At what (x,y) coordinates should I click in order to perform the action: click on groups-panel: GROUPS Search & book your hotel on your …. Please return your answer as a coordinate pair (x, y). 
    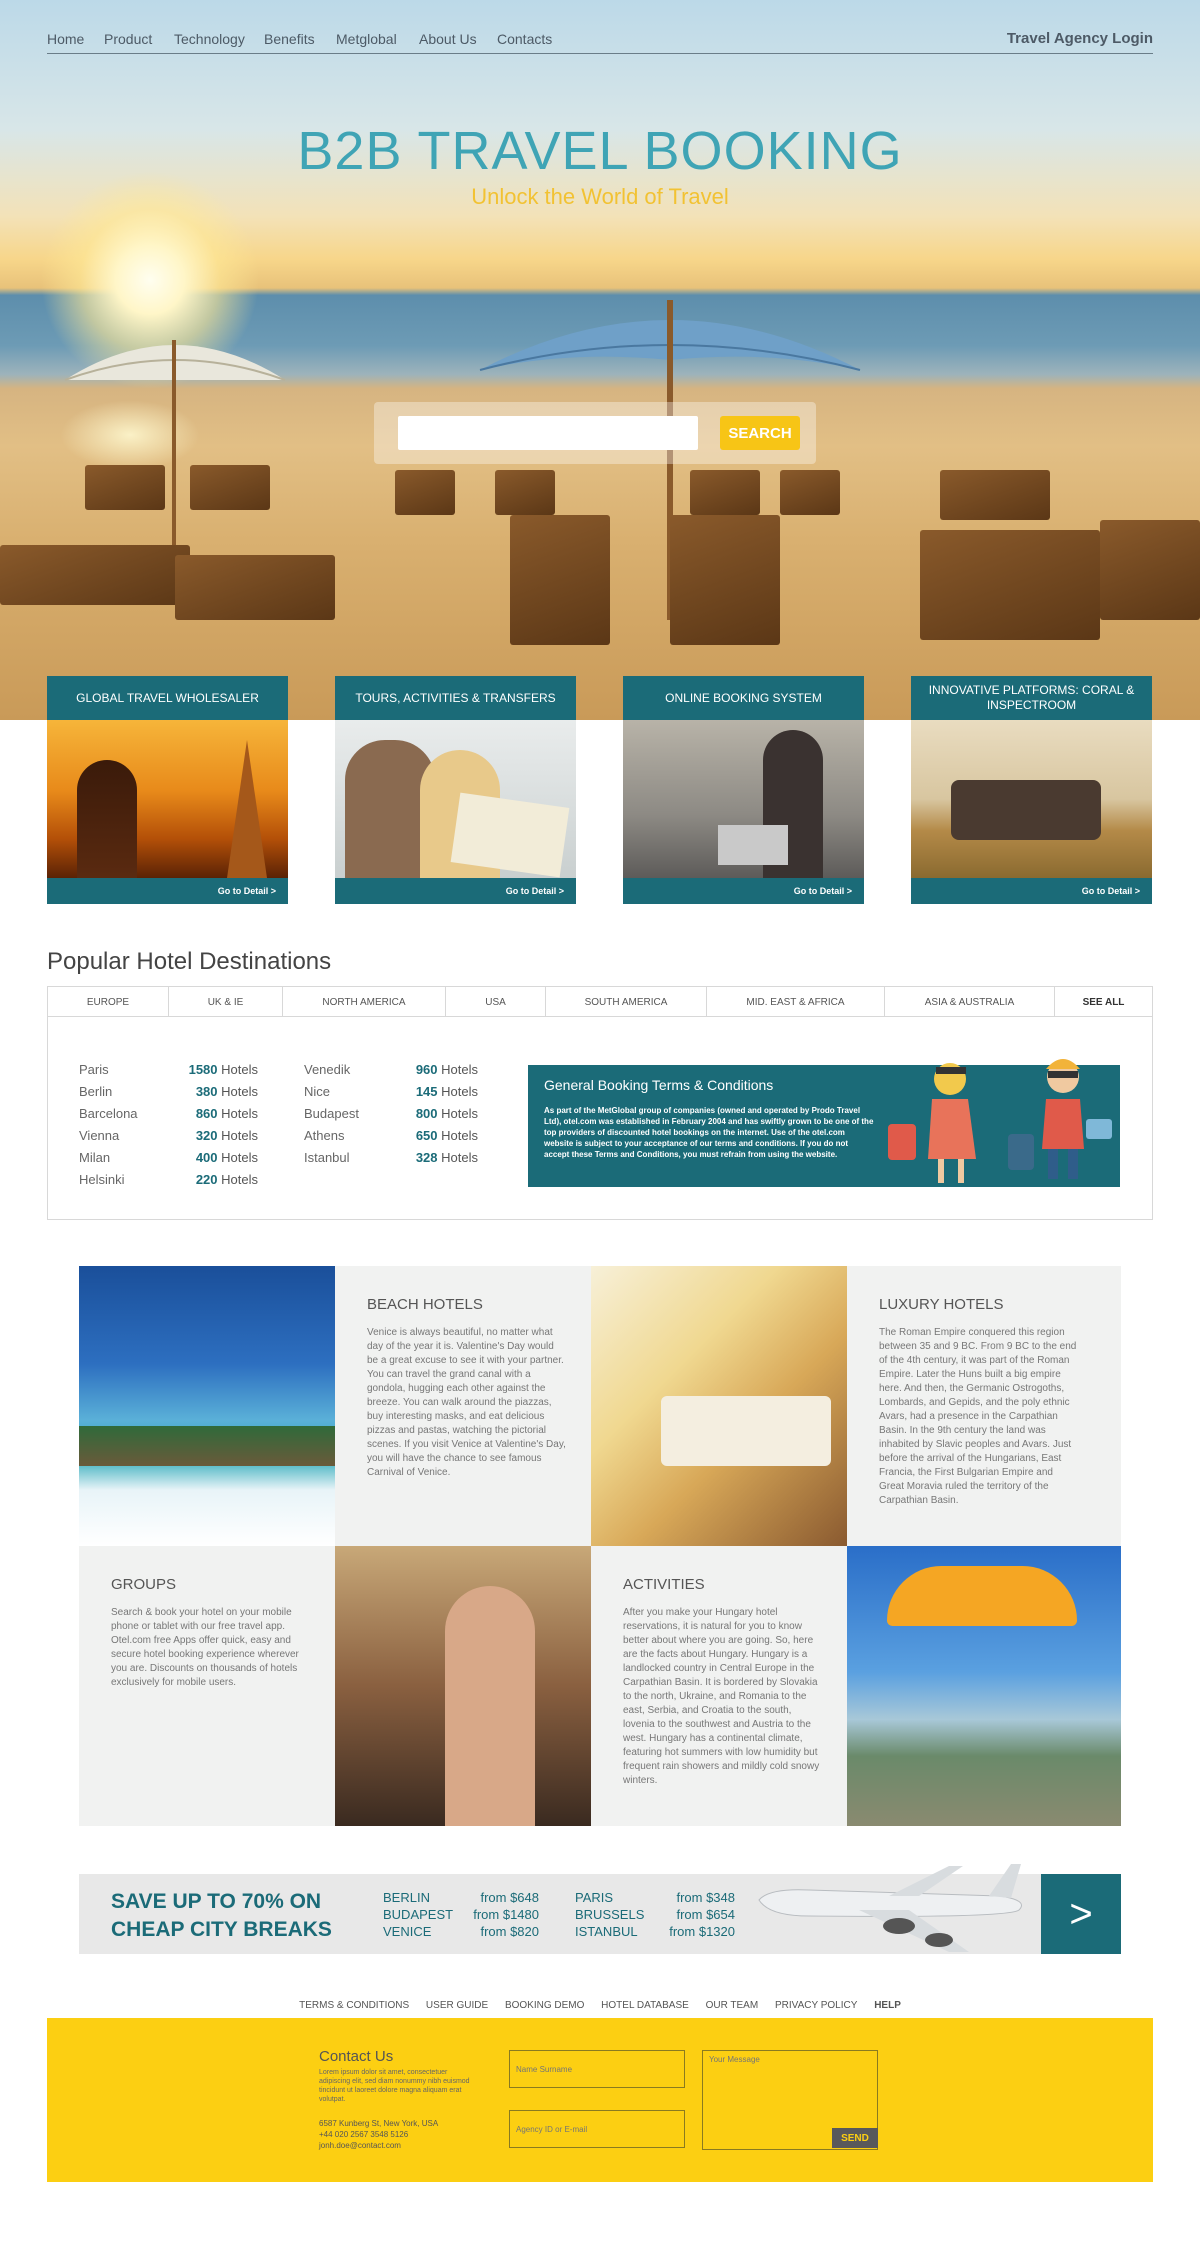
    Looking at the image, I should click on (207, 1686).